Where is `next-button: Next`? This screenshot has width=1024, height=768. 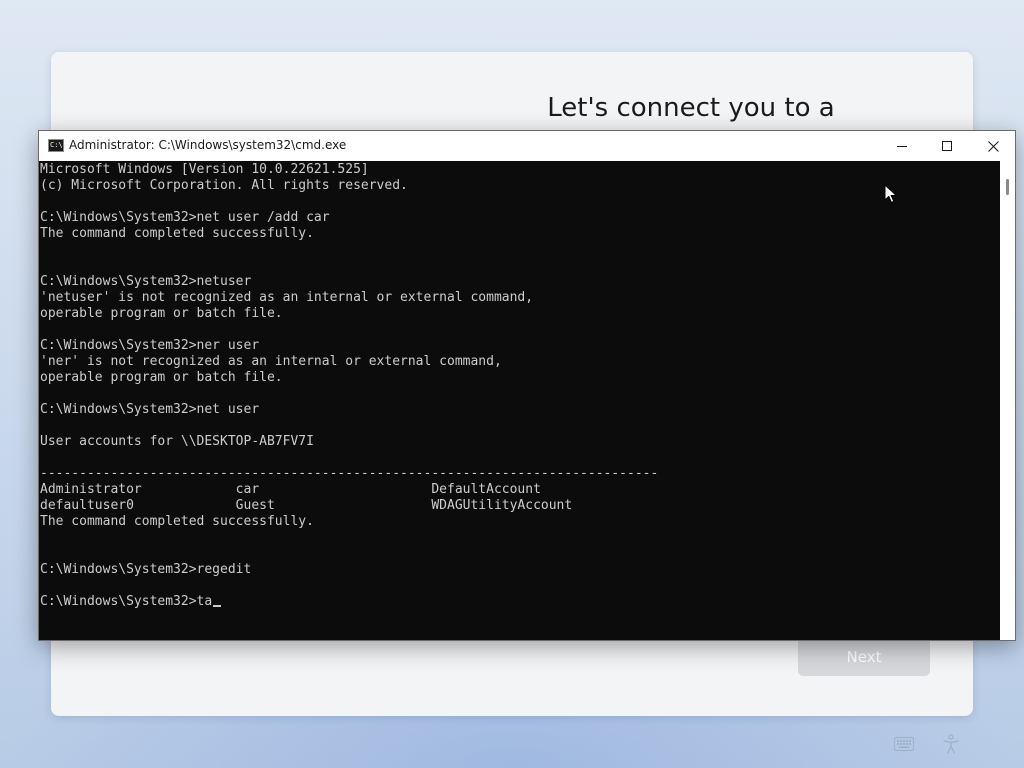
next-button: Next is located at coordinates (864, 656).